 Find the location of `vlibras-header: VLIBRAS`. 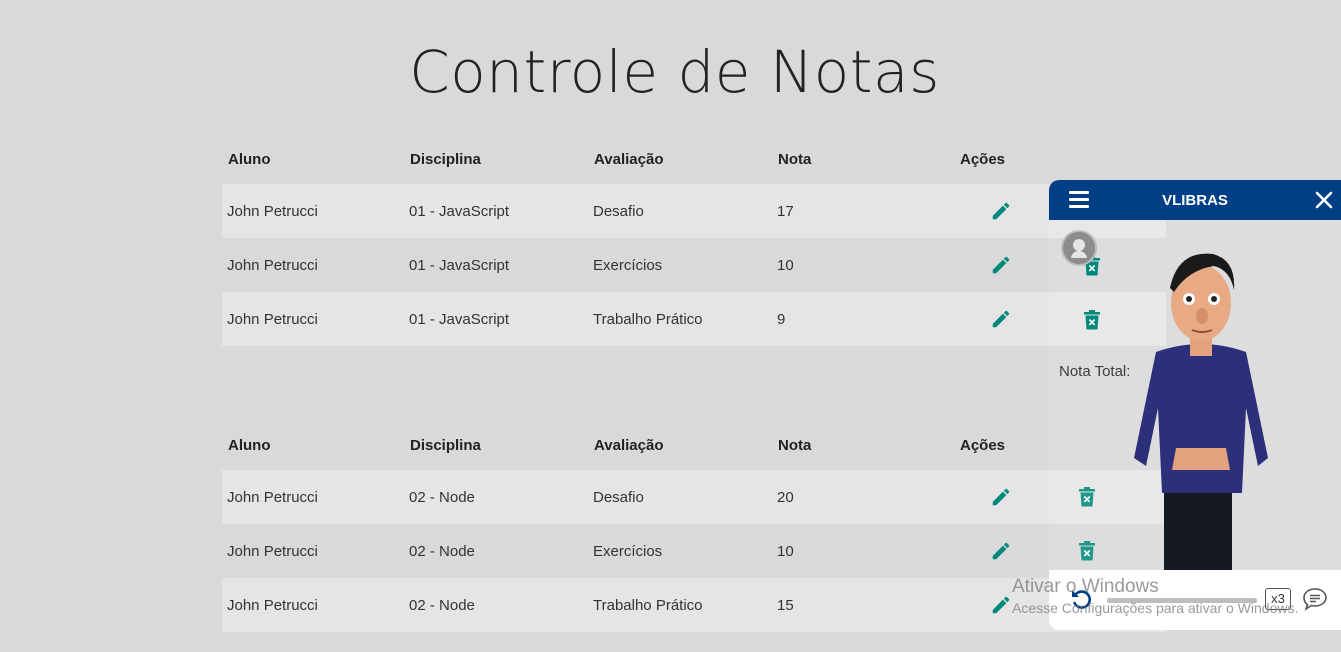

vlibras-header: VLIBRAS is located at coordinates (1195, 200).